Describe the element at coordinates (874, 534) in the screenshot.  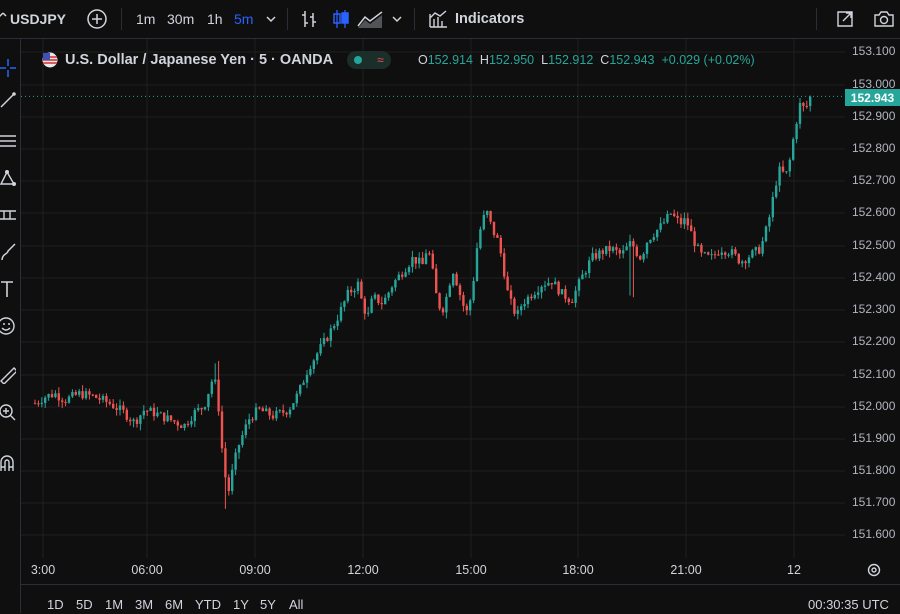
I see `price-tick-label: 151.600` at that location.